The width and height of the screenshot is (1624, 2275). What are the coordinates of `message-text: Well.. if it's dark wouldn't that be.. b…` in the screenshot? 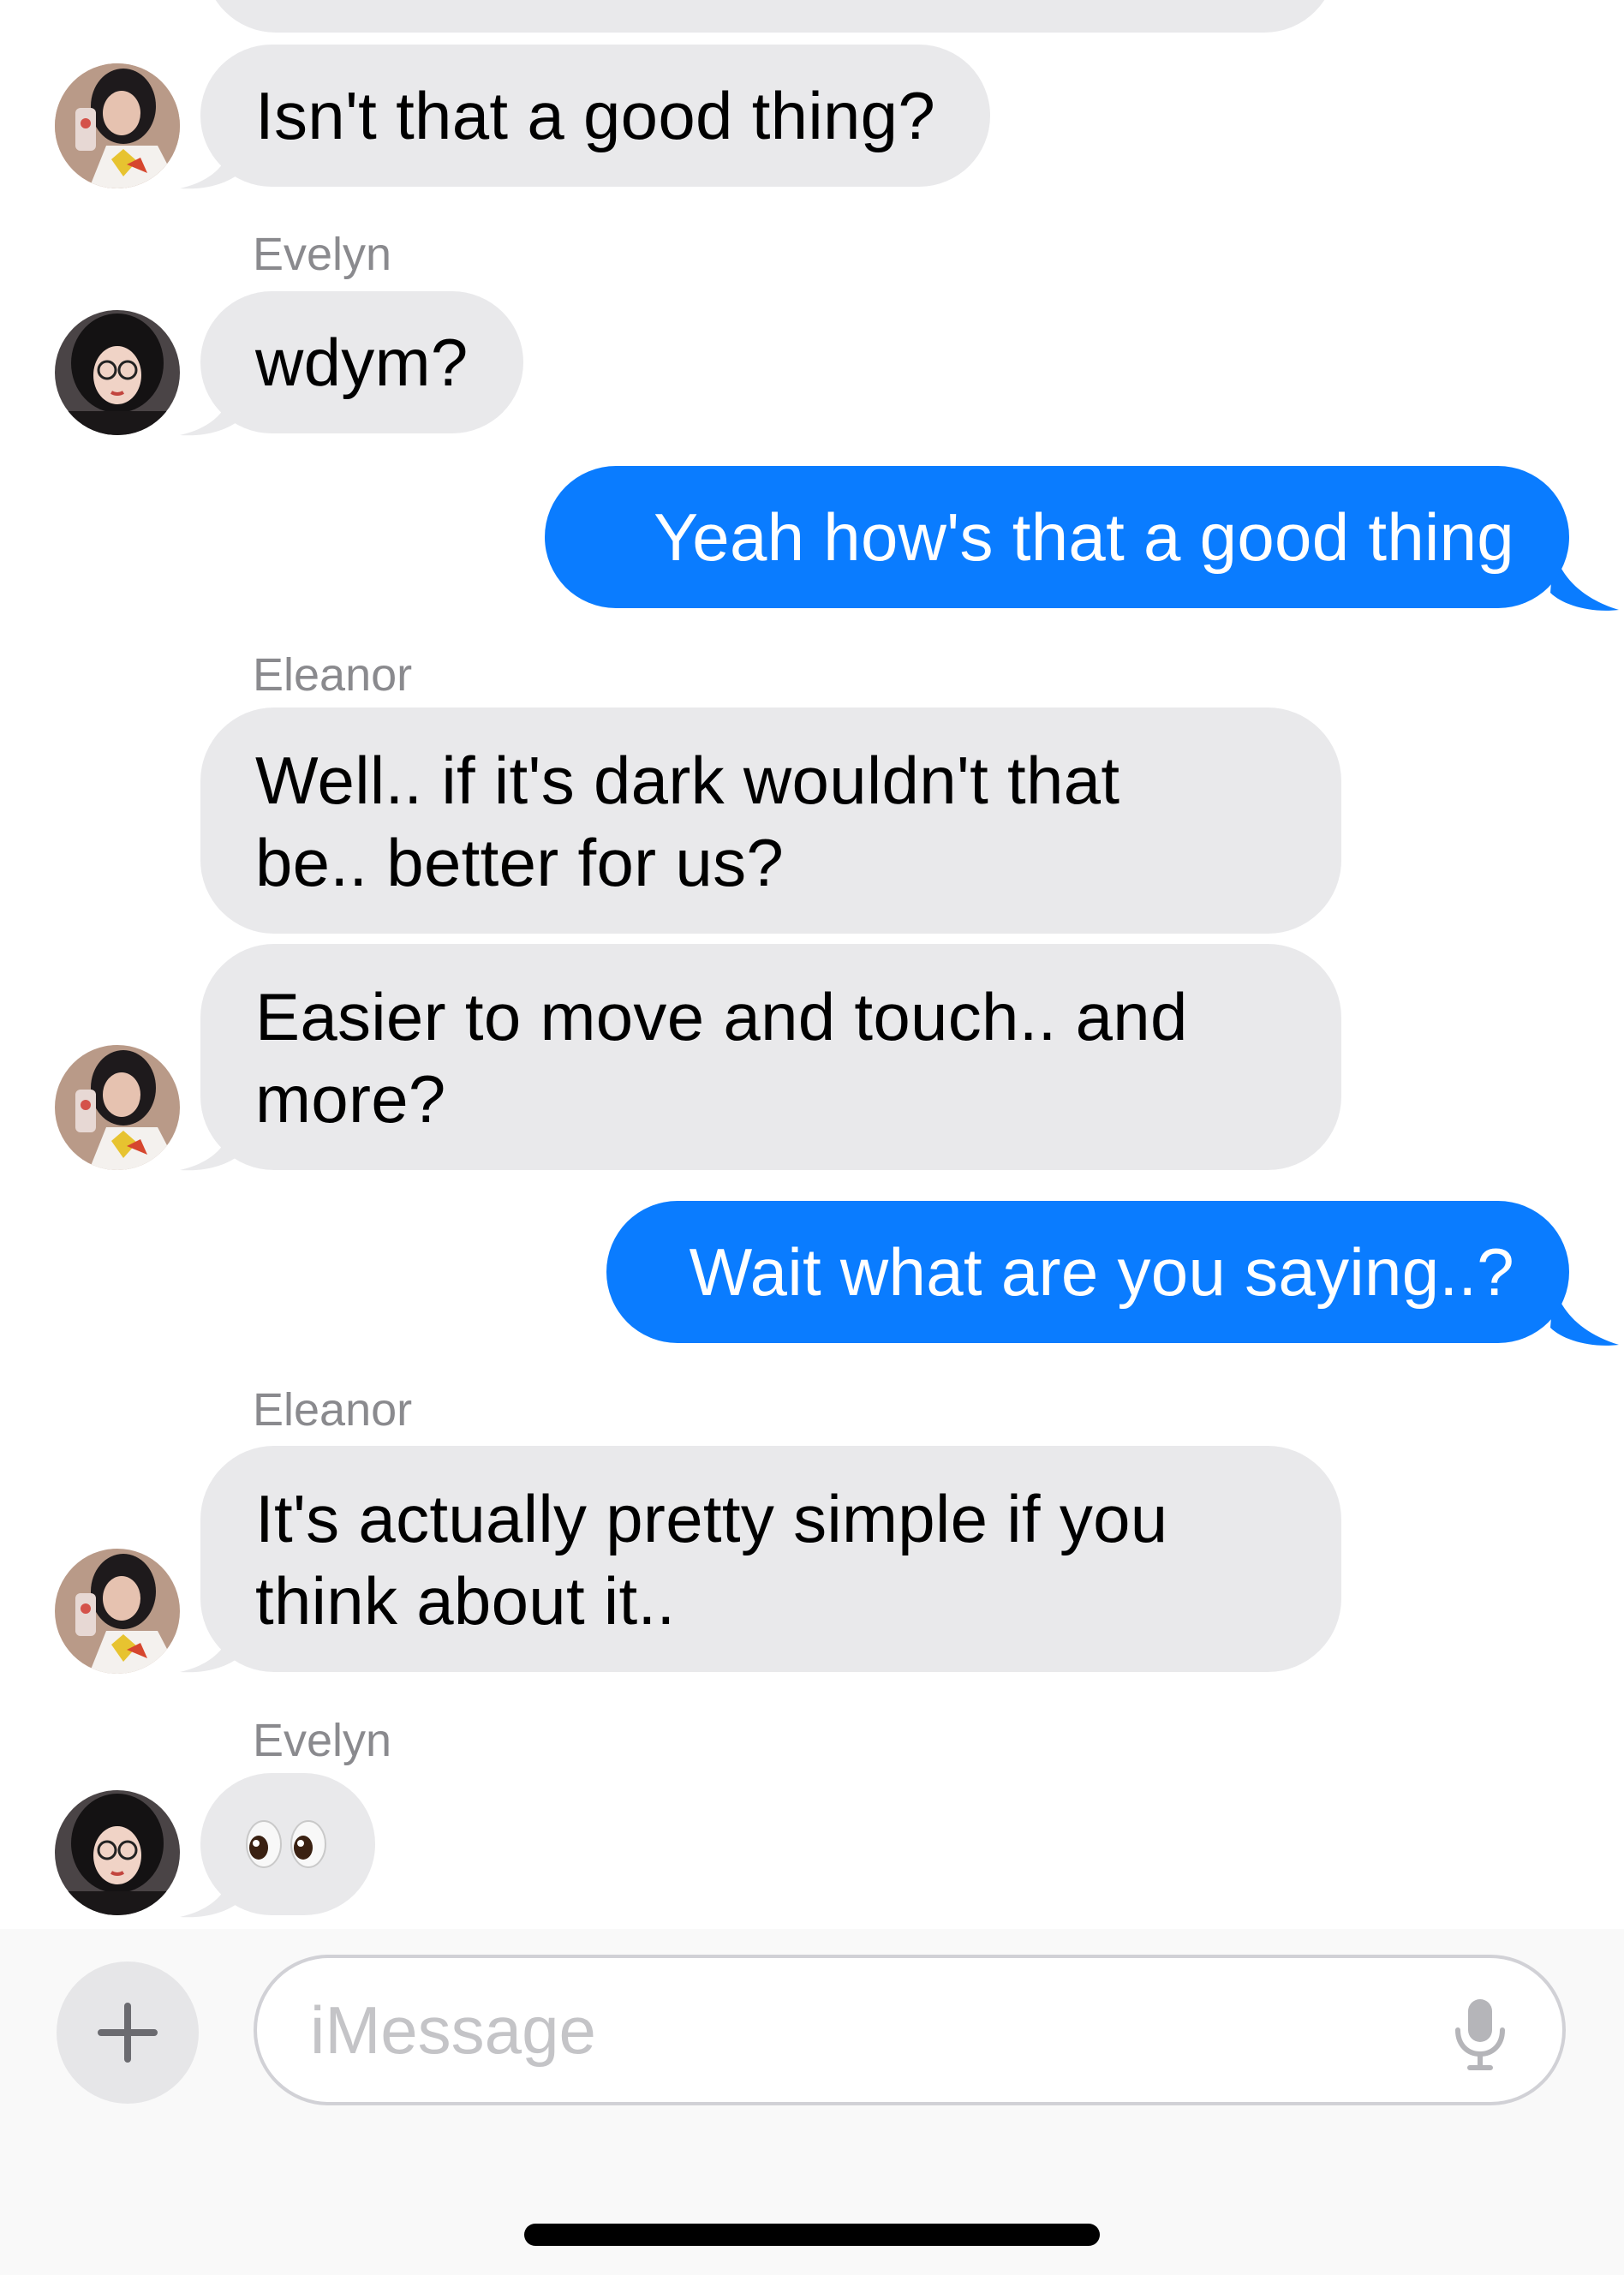 It's located at (687, 822).